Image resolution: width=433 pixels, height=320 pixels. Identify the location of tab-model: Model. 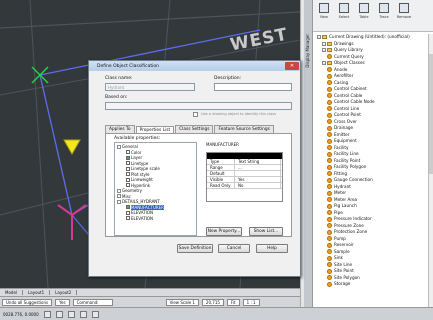
(12, 292).